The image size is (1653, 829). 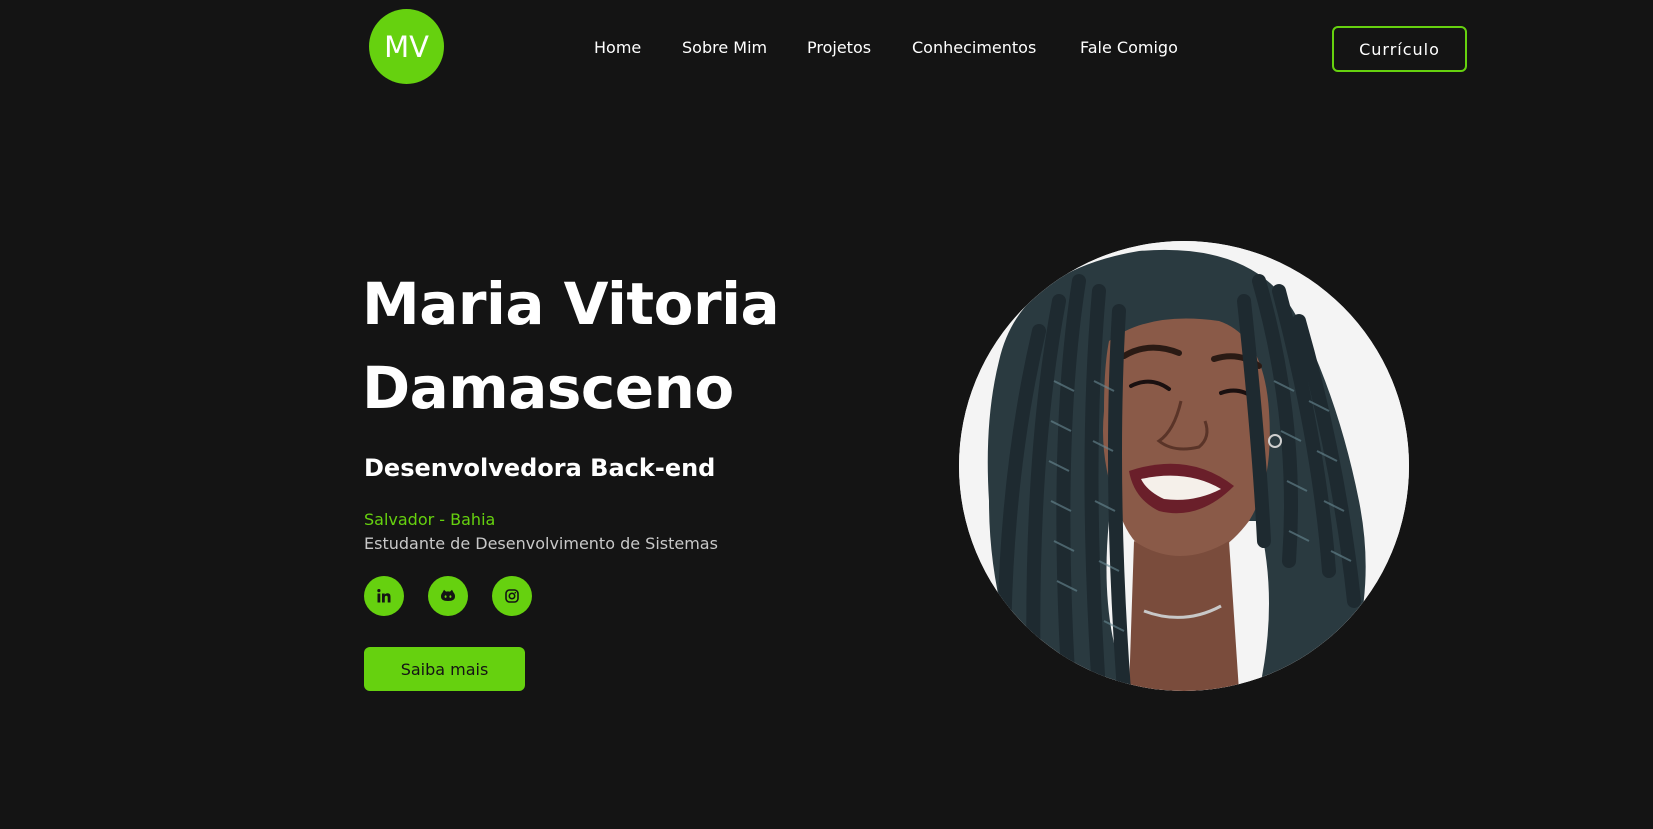 I want to click on hero-name: Maria Vitoria Damasceno, so click(x=622, y=346).